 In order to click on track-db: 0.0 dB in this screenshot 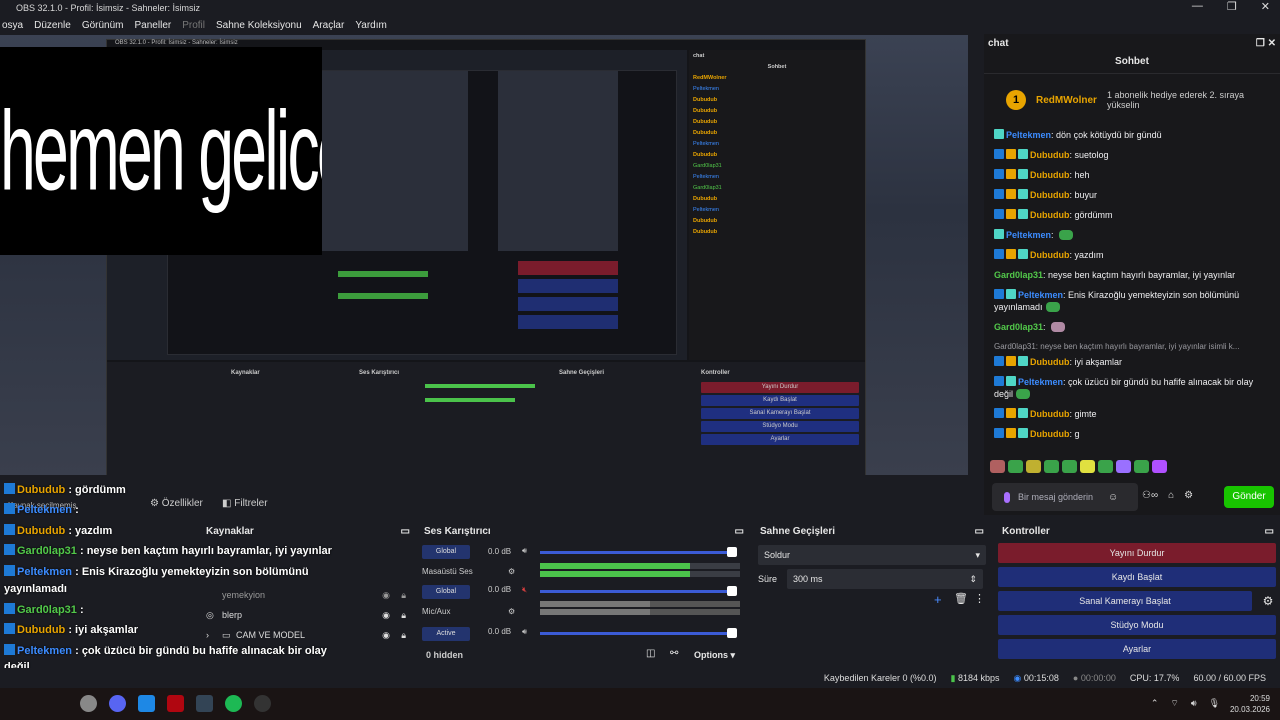, I will do `click(500, 589)`.